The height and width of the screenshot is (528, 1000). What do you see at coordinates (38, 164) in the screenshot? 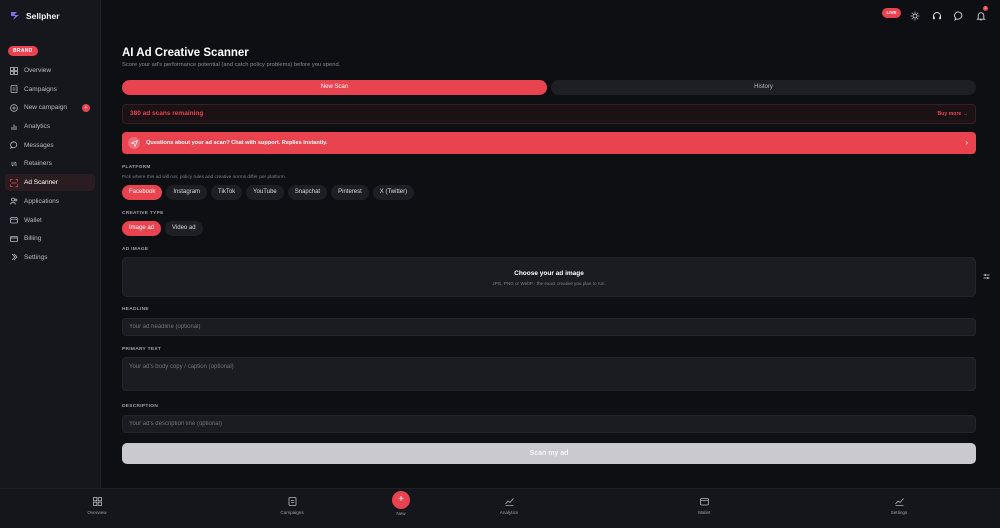
I see `sidebar-item-label: Retainers` at bounding box center [38, 164].